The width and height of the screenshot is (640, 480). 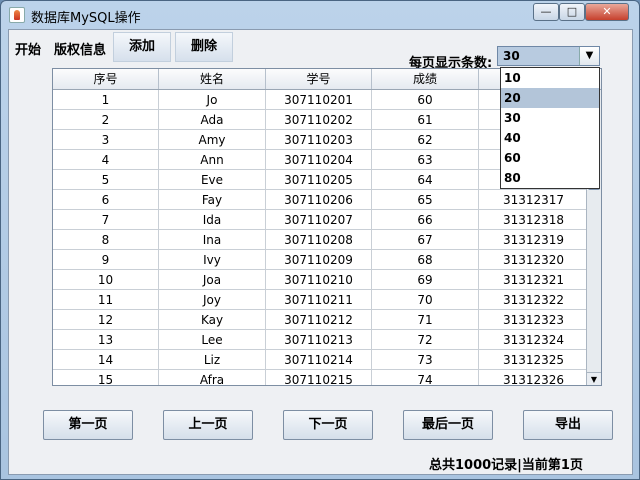 What do you see at coordinates (106, 200) in the screenshot?
I see `table-cell: 6` at bounding box center [106, 200].